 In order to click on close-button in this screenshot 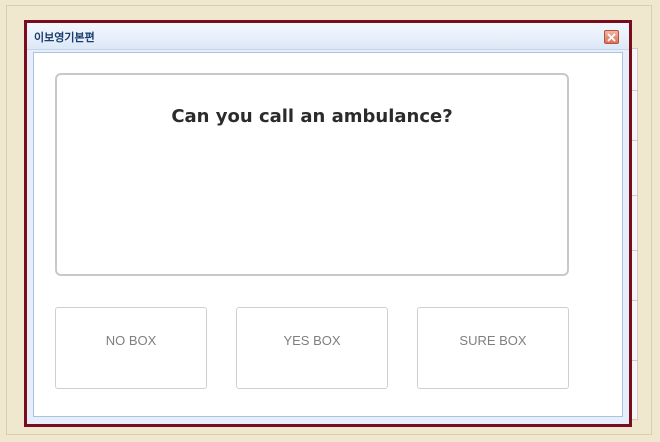, I will do `click(611, 37)`.